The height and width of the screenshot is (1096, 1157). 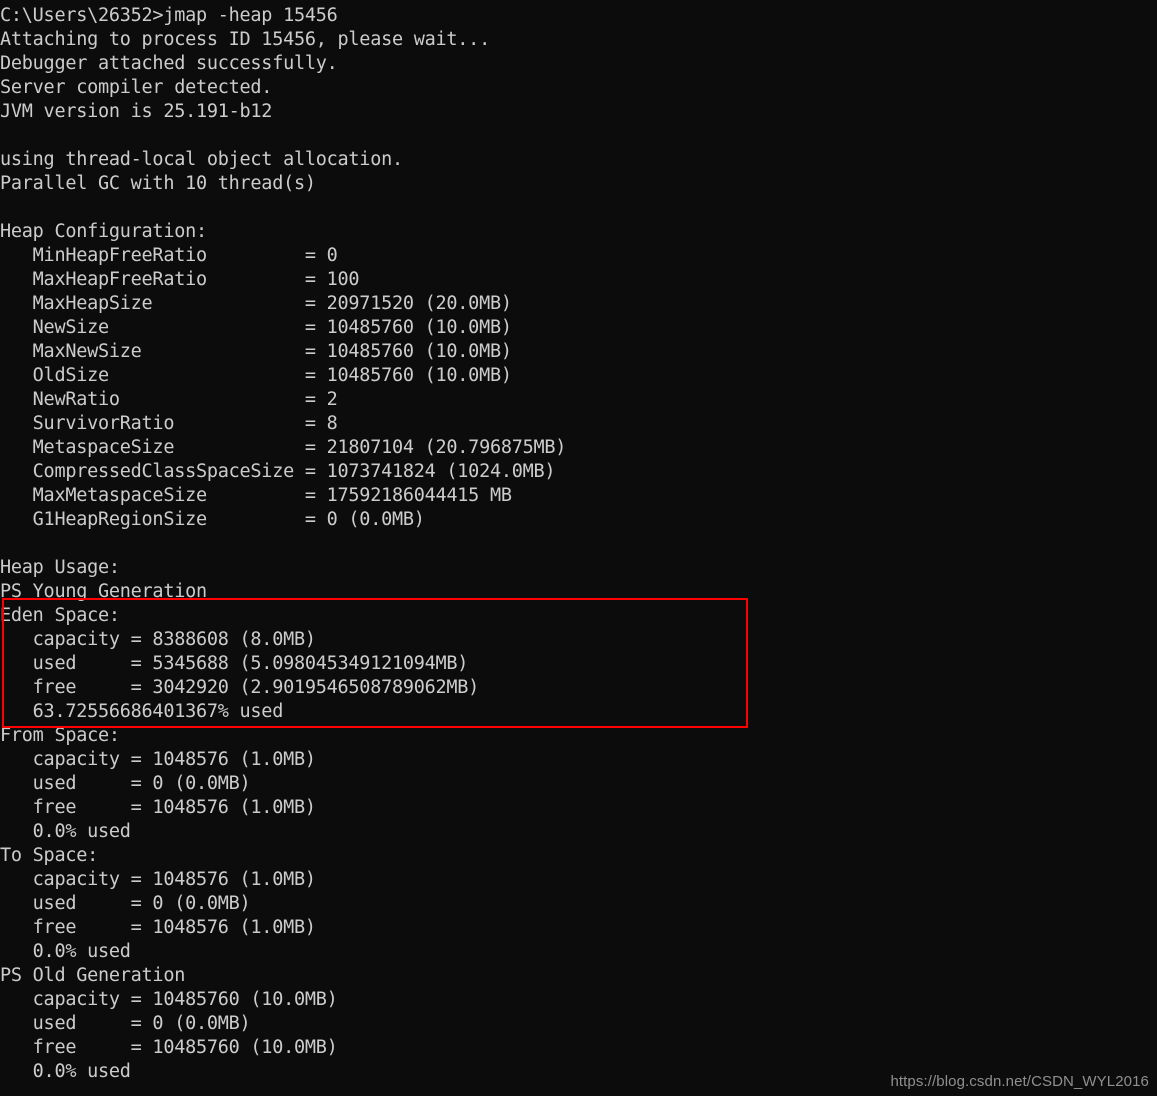 What do you see at coordinates (234, 663) in the screenshot?
I see `eden-space-used: used = 5345688 (5.098045349121094MB)` at bounding box center [234, 663].